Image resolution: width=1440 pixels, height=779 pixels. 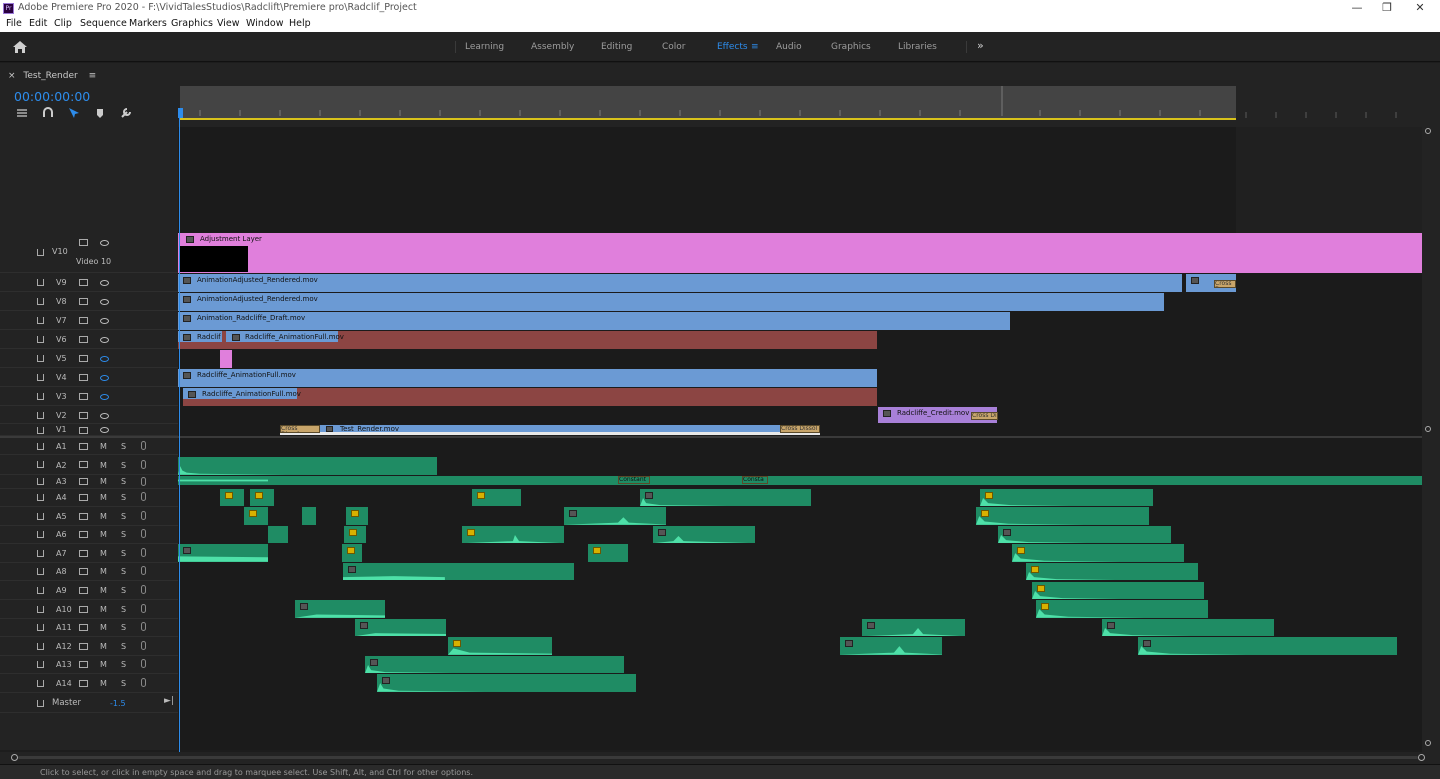 I want to click on workspace-editing: Editing, so click(x=616, y=47).